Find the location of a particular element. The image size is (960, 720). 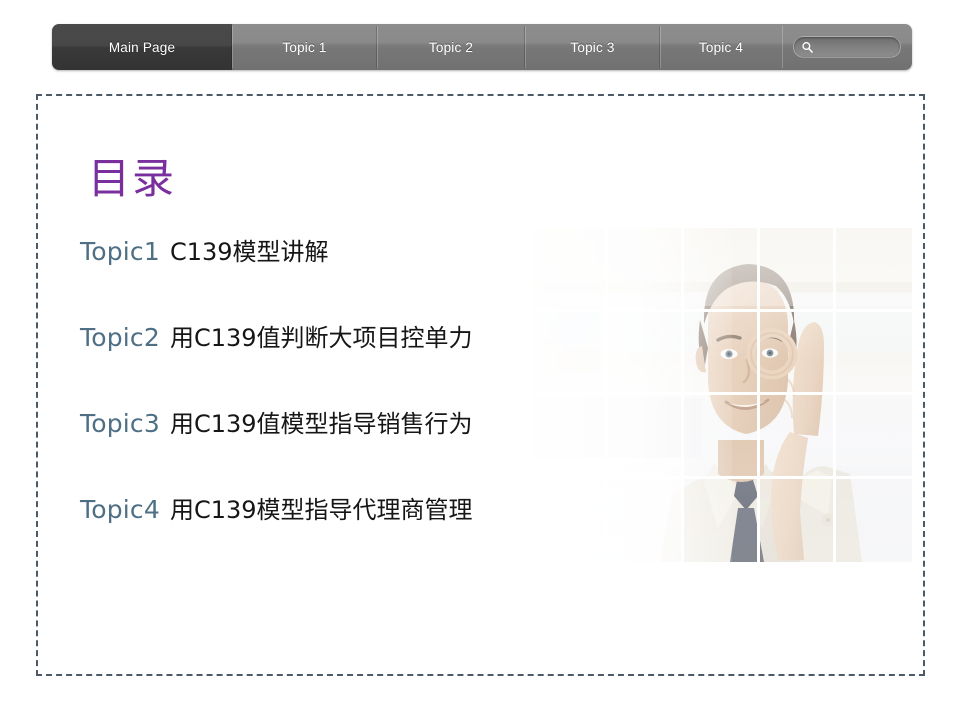

search-box is located at coordinates (847, 47).